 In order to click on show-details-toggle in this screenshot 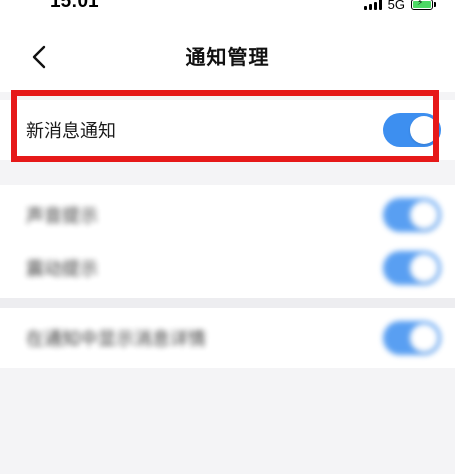, I will do `click(412, 338)`.